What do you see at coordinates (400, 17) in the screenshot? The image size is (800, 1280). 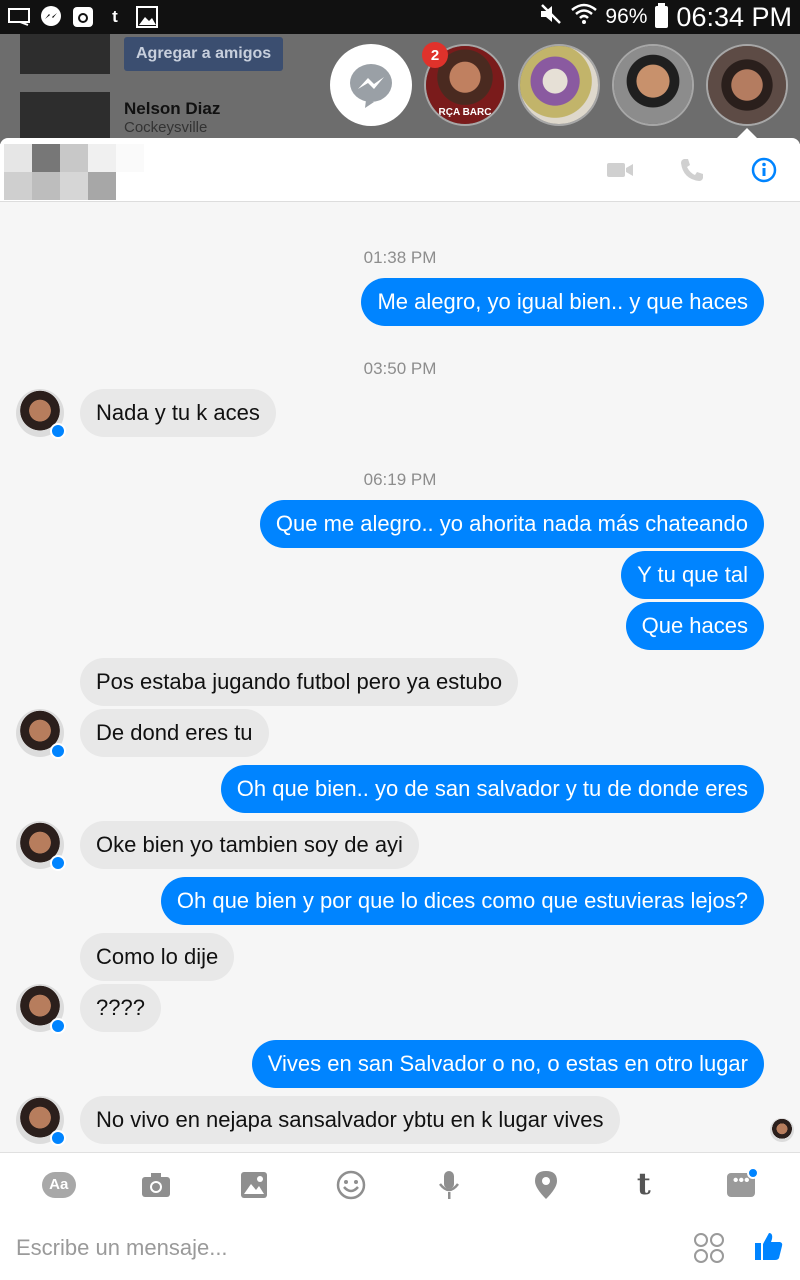 I see `status-bar: t 96% 06:34 PM` at bounding box center [400, 17].